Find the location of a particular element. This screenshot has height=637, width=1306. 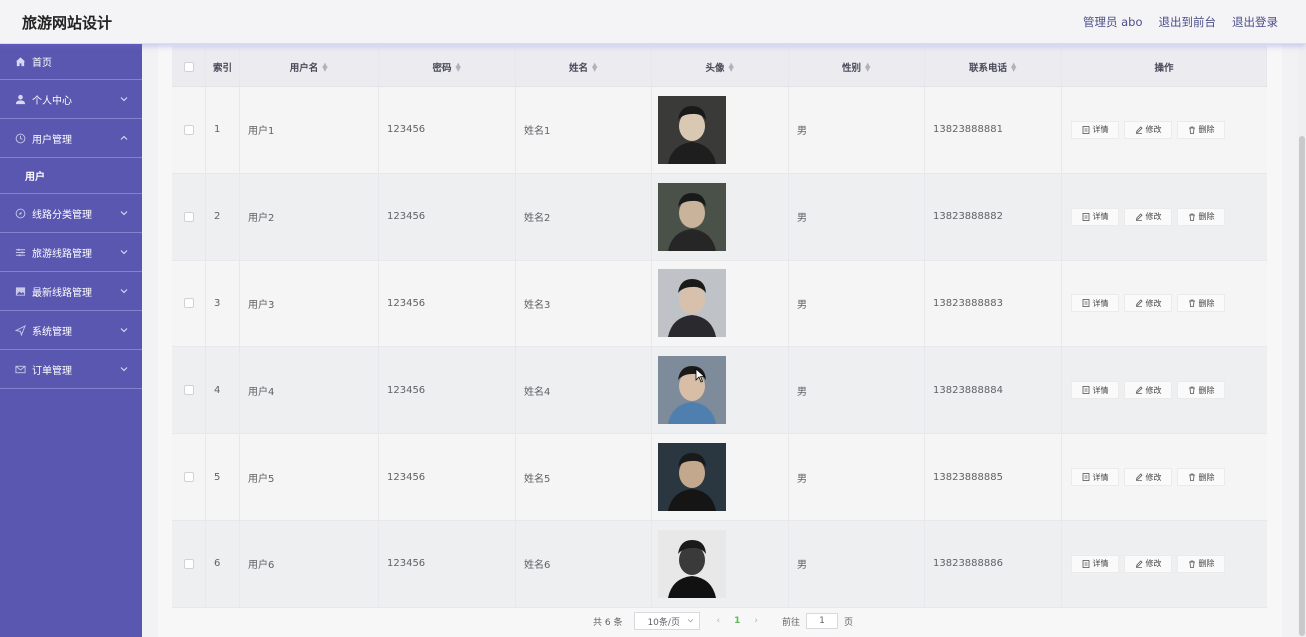

sidebar-item-user-management: 用户管理 is located at coordinates (71, 138).